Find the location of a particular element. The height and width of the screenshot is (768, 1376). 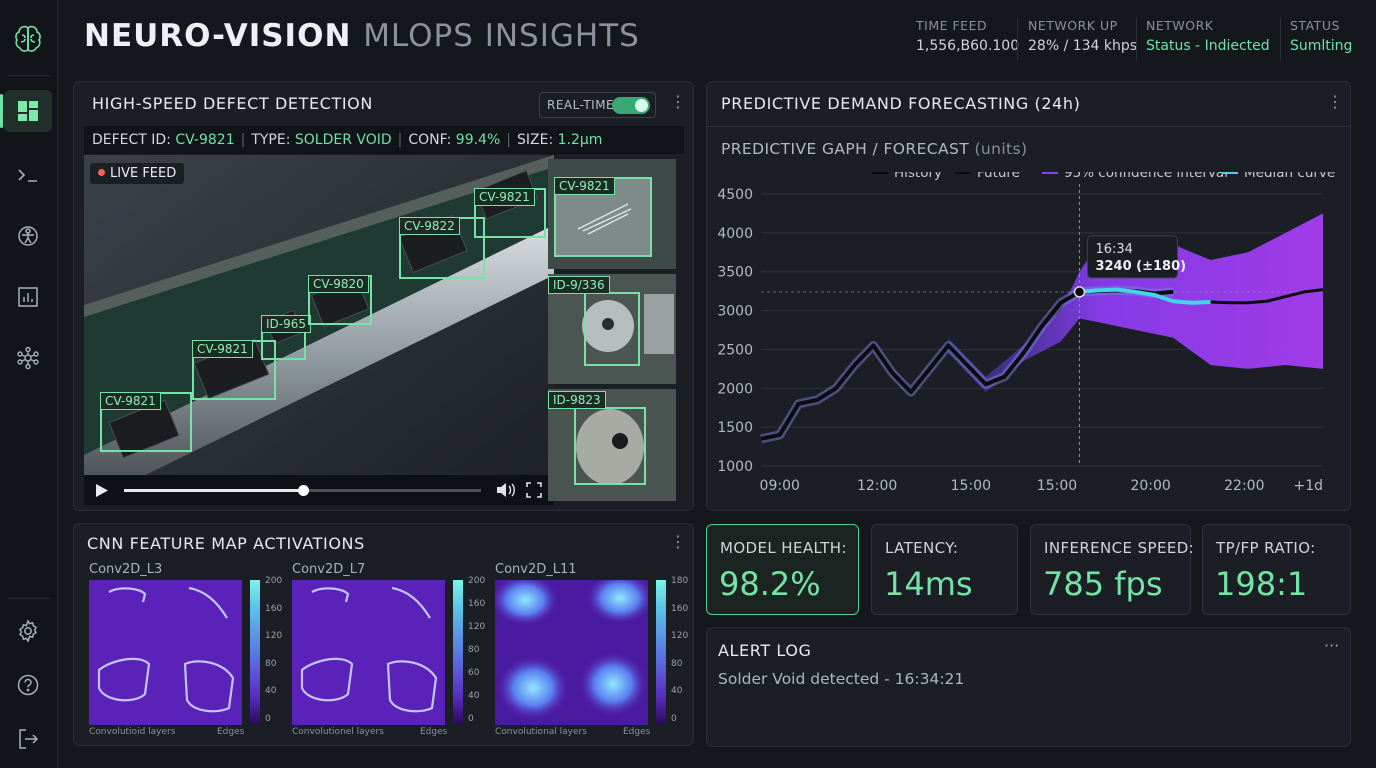

detection-box: ID-965 is located at coordinates (286, 337).